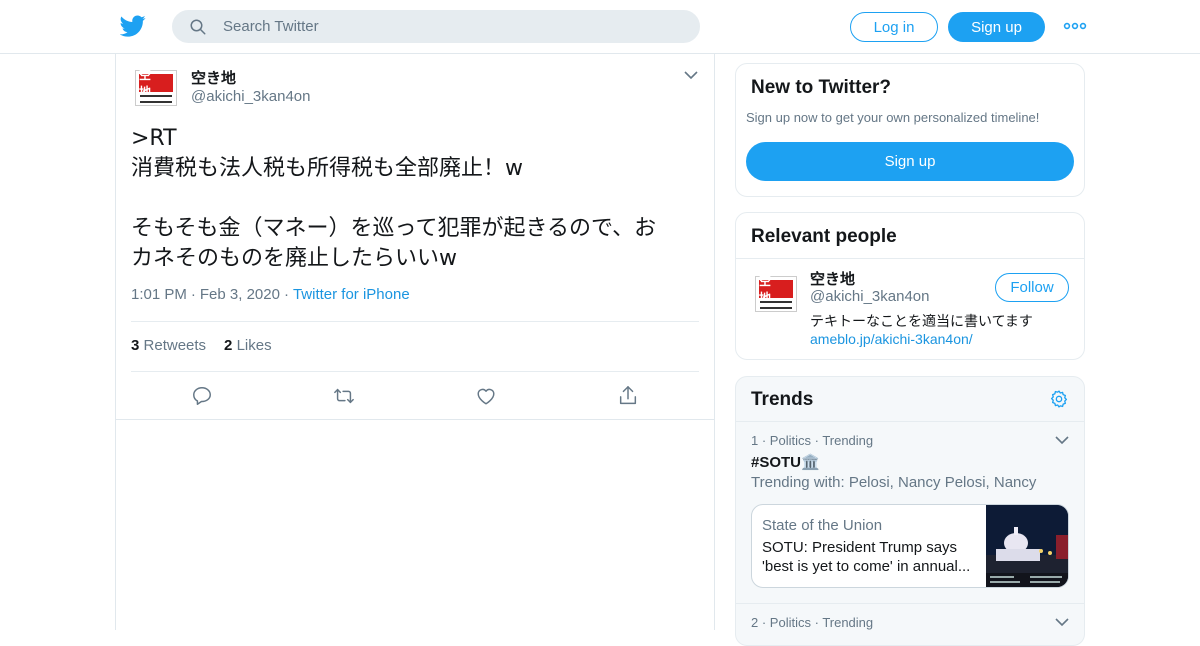 The image size is (1200, 646). Describe the element at coordinates (198, 27) in the screenshot. I see `search-icon` at that location.